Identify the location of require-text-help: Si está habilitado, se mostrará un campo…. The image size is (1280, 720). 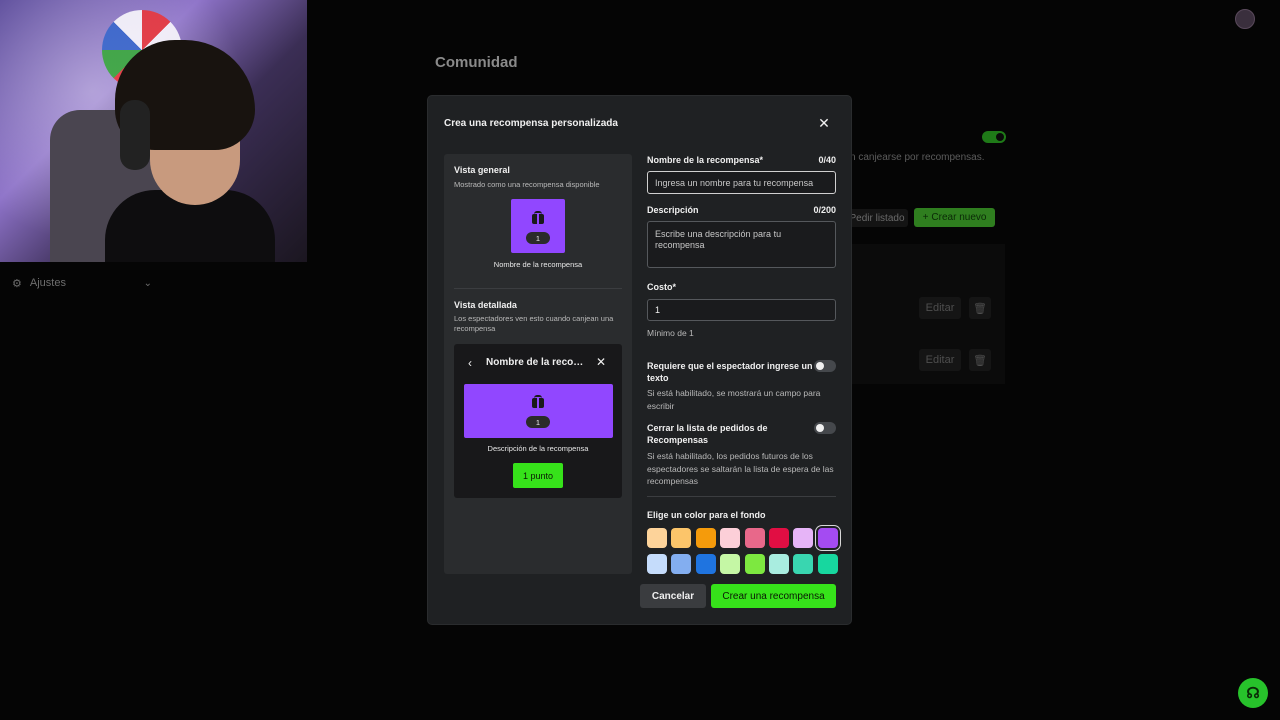
(734, 399).